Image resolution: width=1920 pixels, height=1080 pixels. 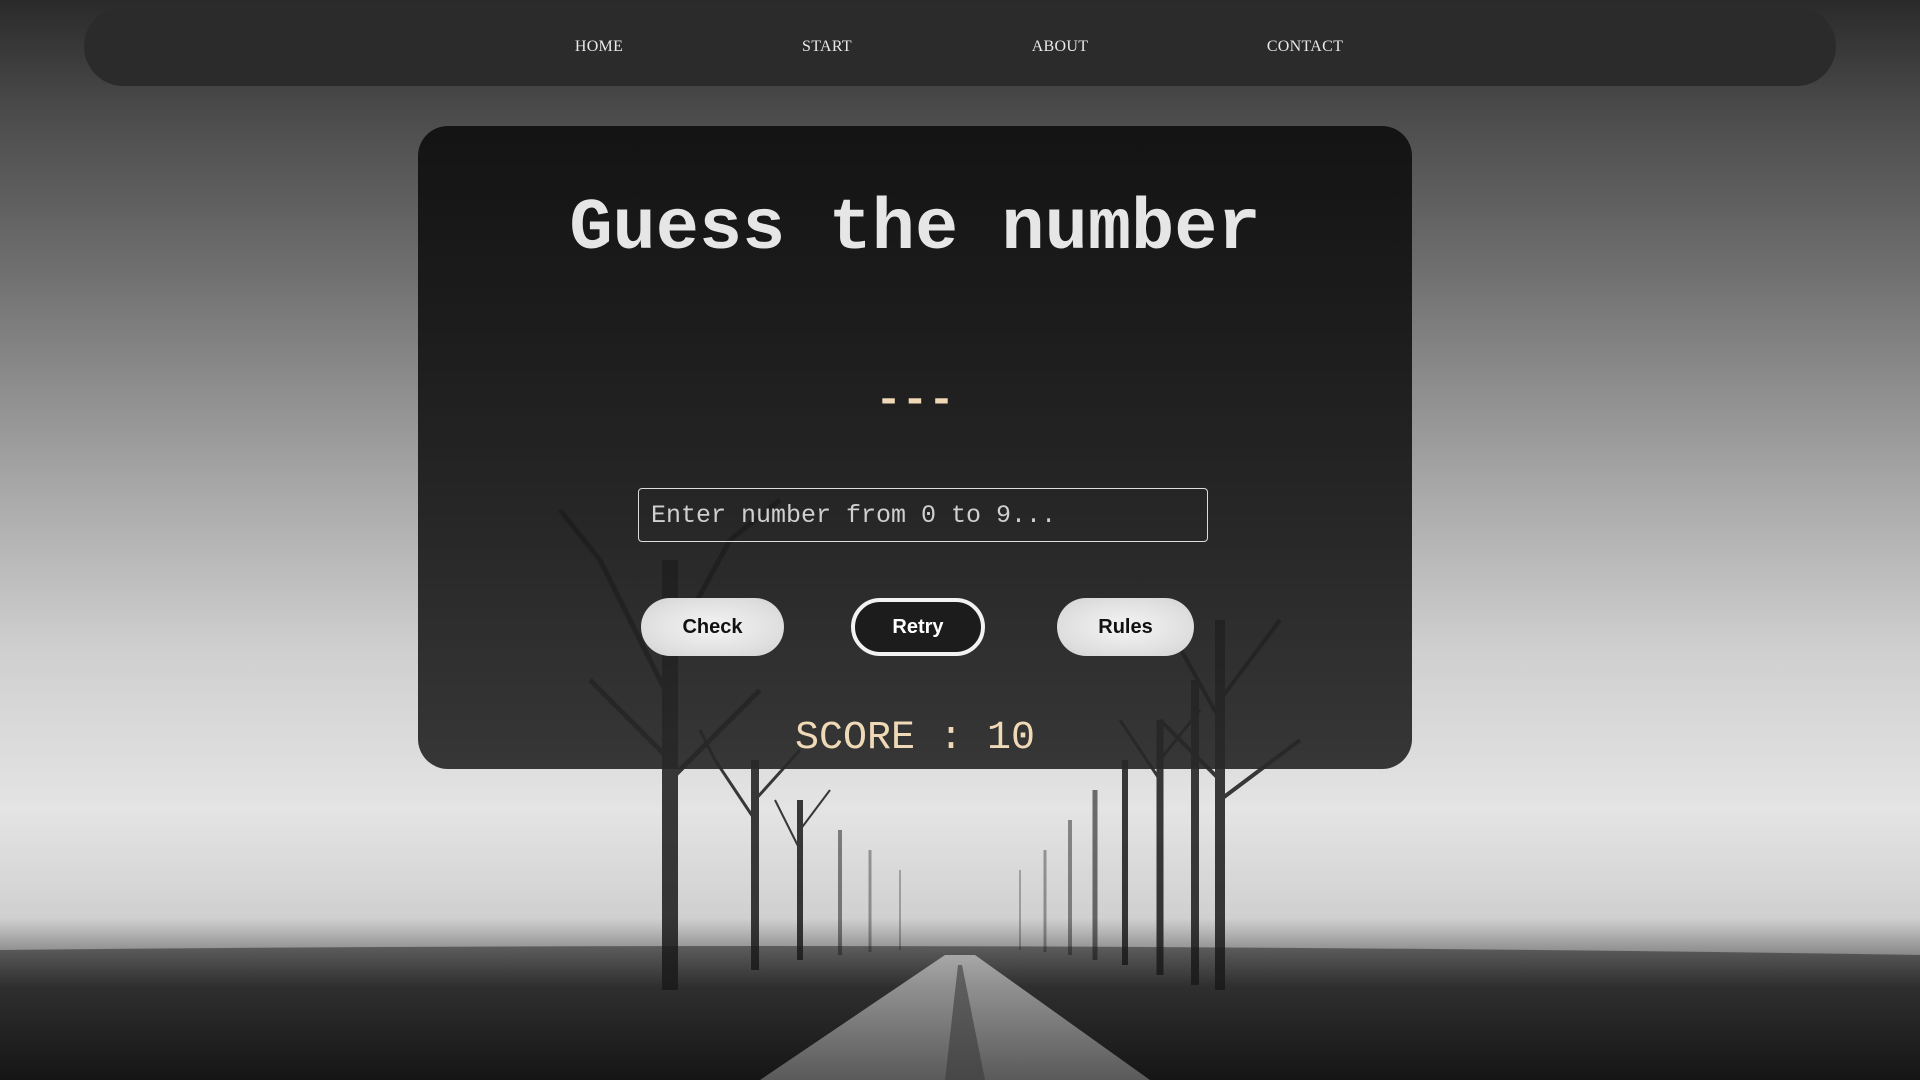 What do you see at coordinates (915, 738) in the screenshot?
I see `score-display: SCORE : 10` at bounding box center [915, 738].